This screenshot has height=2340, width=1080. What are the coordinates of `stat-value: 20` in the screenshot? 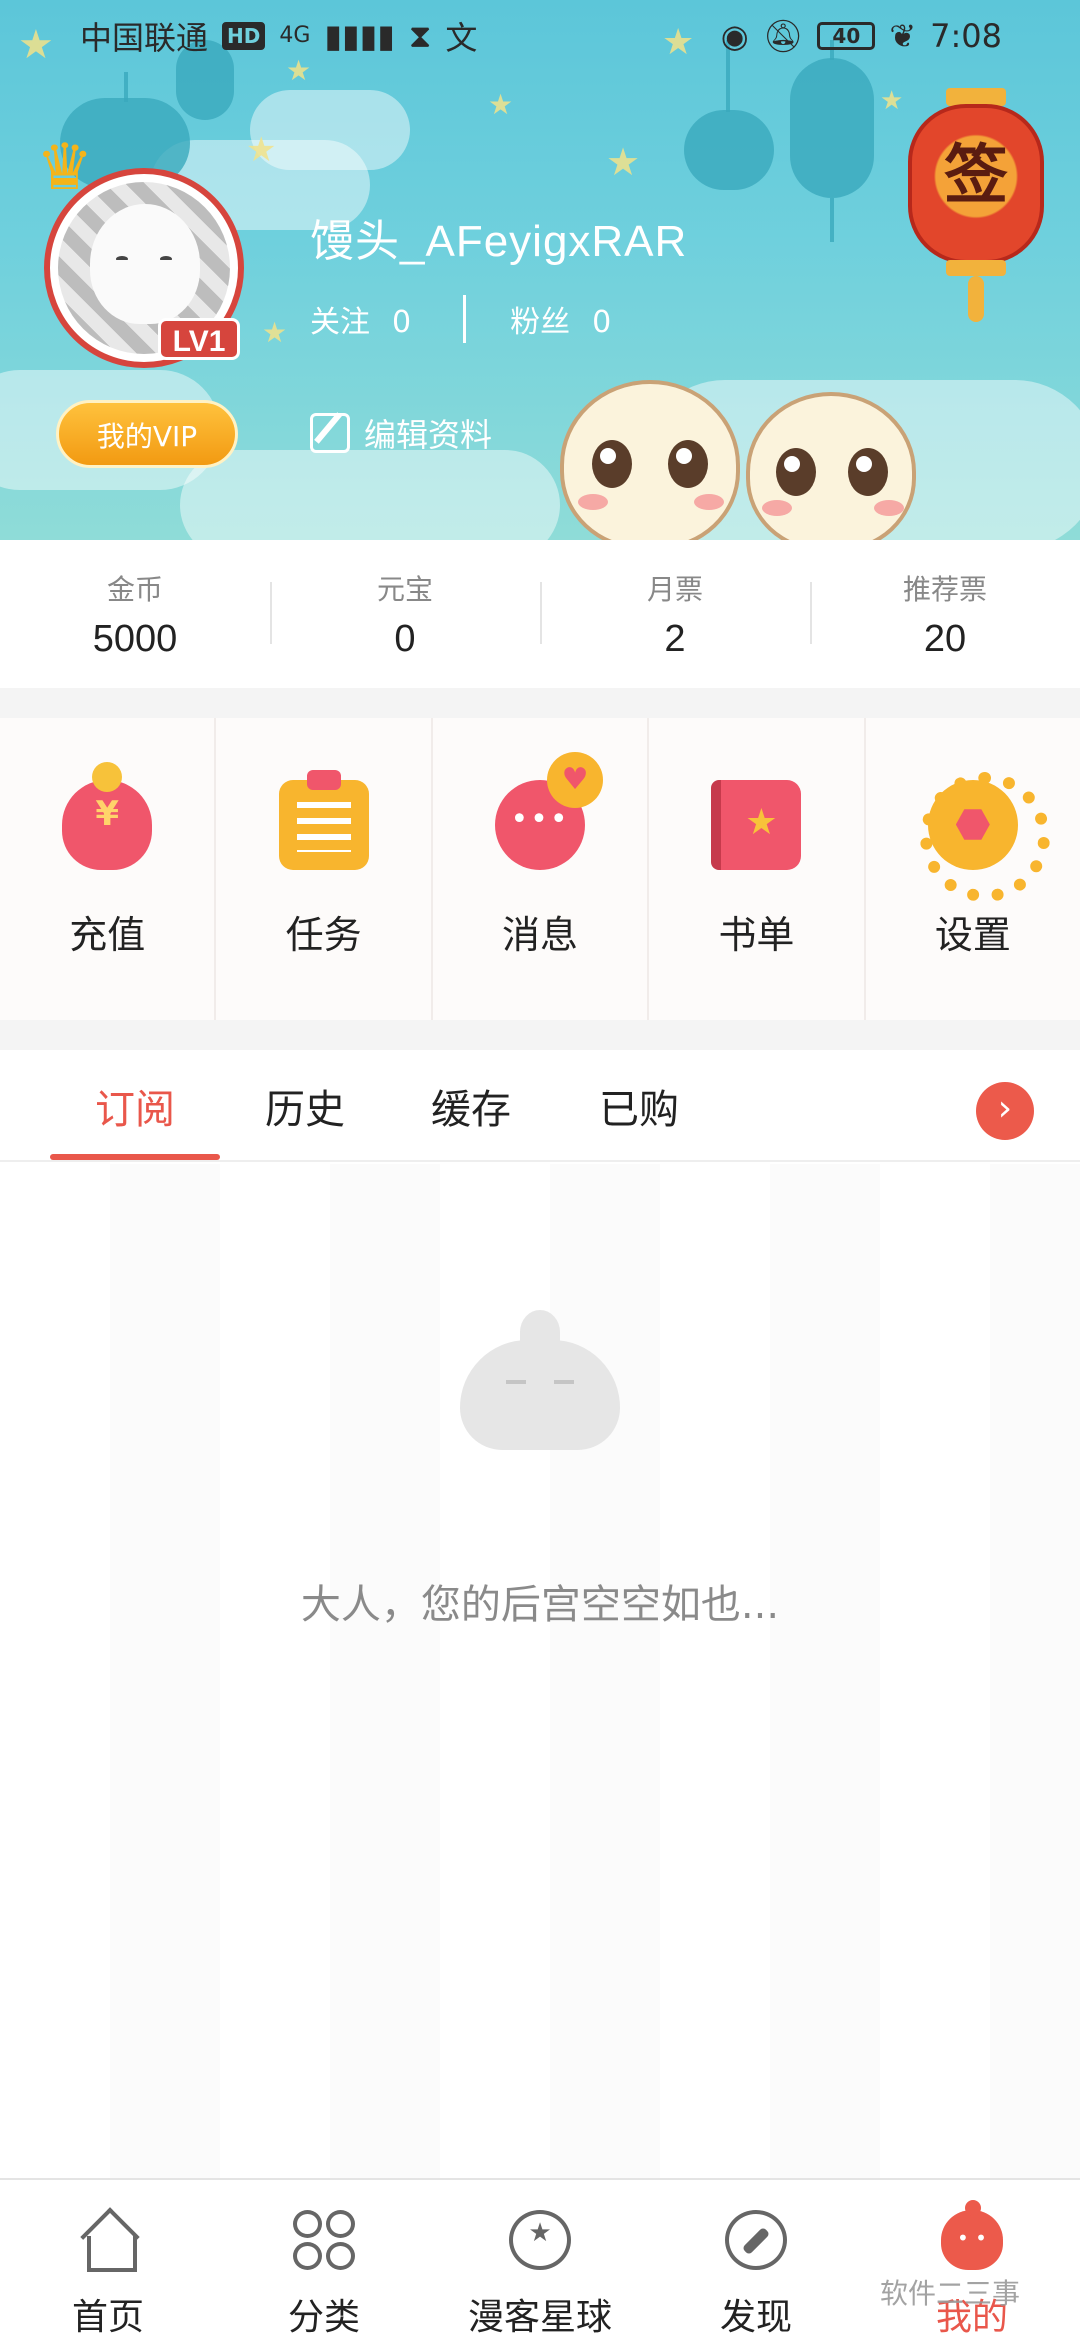 It's located at (945, 638).